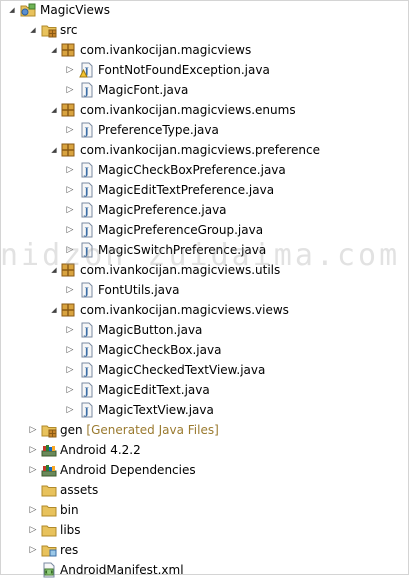 The image size is (411, 581). I want to click on tree-item: ▷ J MagicButton.java, so click(205, 330).